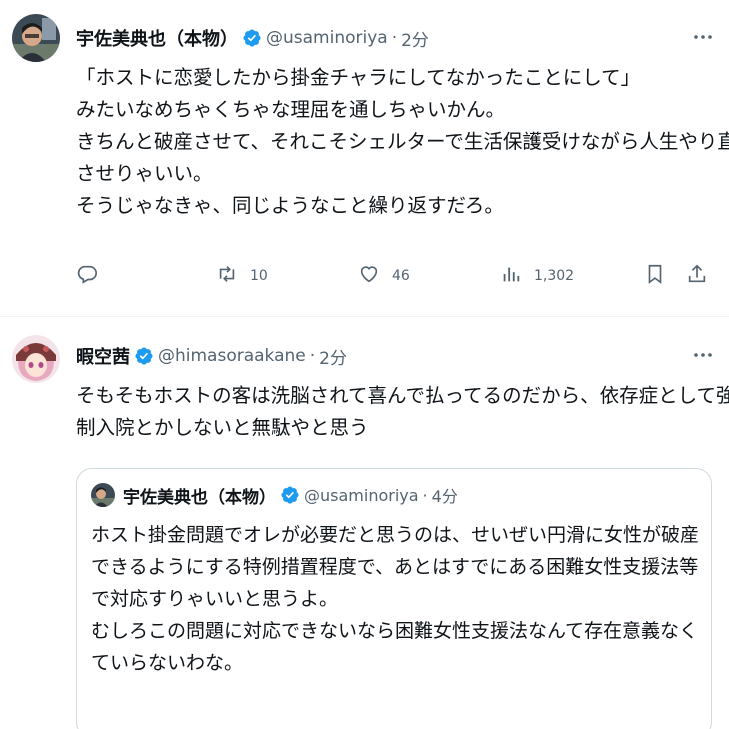  I want to click on display-name: 暇空茜, so click(103, 356).